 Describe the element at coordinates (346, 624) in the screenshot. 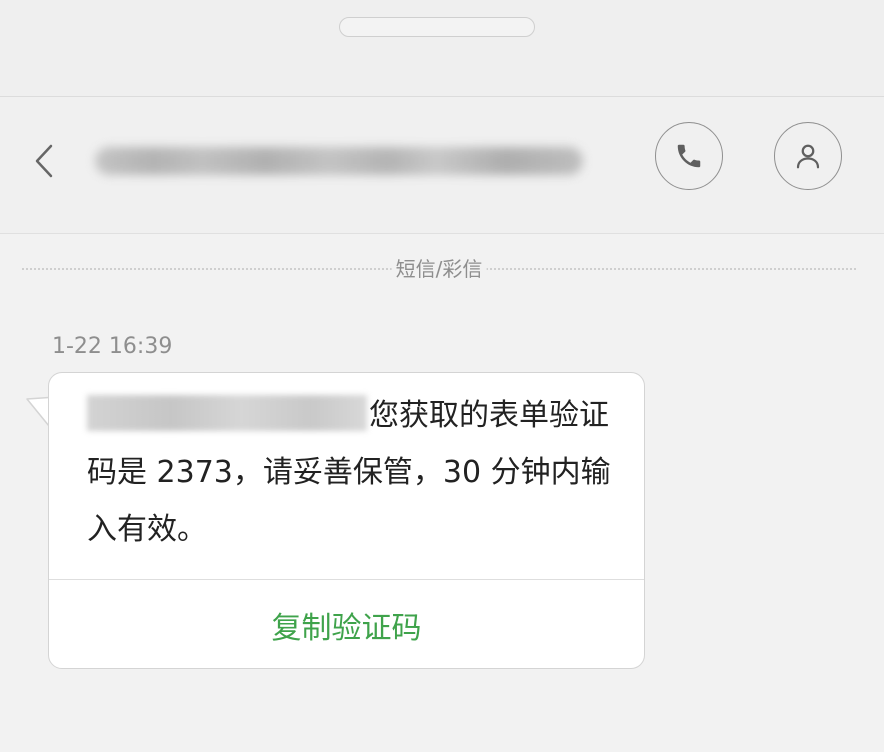

I see `copy-verification-code-button: 复制验证码` at that location.